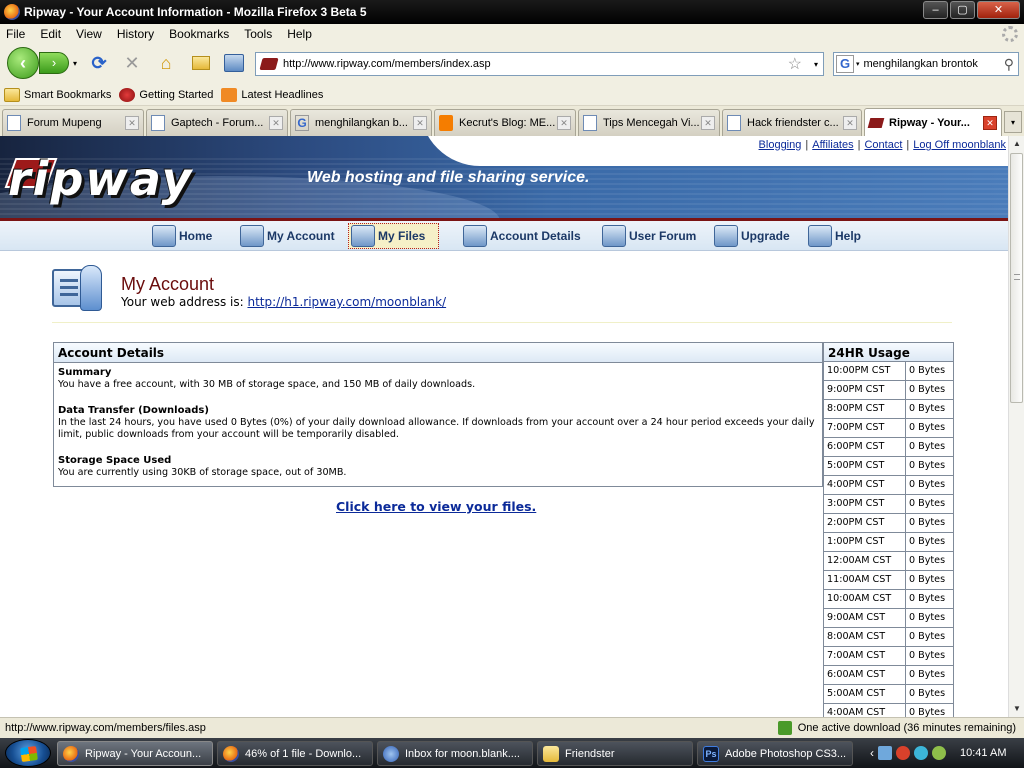 Image resolution: width=1024 pixels, height=768 pixels. Describe the element at coordinates (845, 64) in the screenshot. I see `search-engine-icon: G` at that location.